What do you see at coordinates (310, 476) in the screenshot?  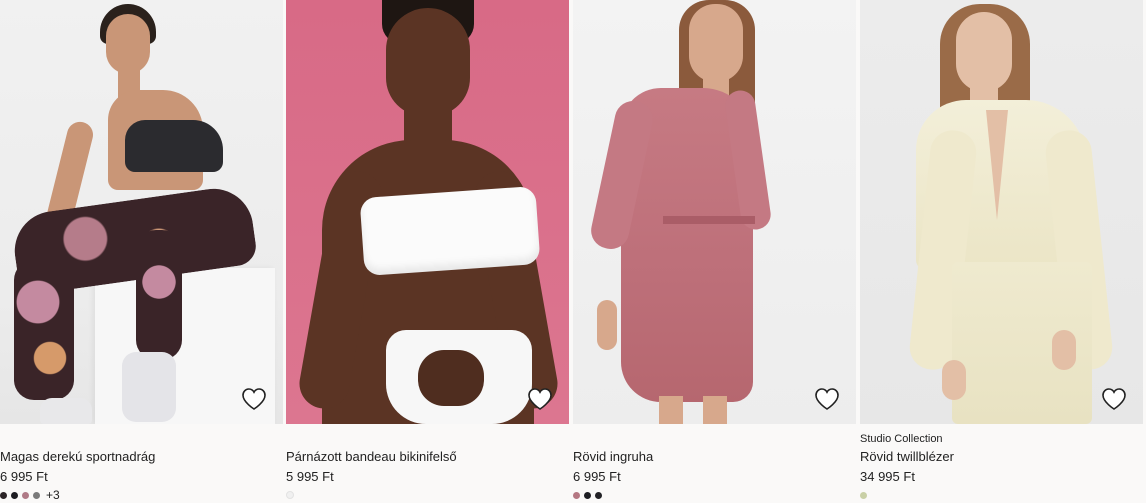 I see `product-price: 5 995 Ft` at bounding box center [310, 476].